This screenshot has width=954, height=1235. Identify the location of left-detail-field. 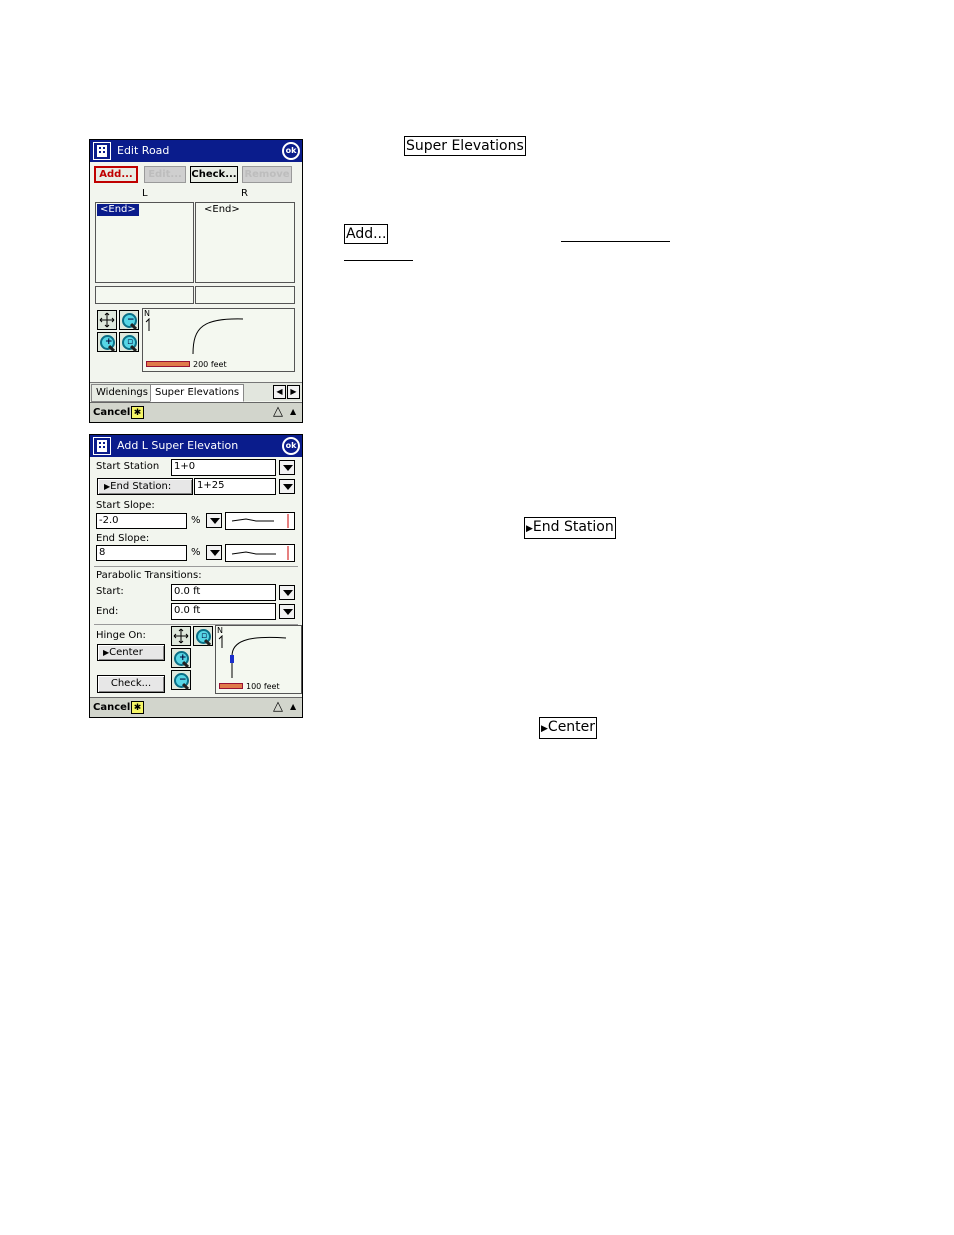
(144, 295).